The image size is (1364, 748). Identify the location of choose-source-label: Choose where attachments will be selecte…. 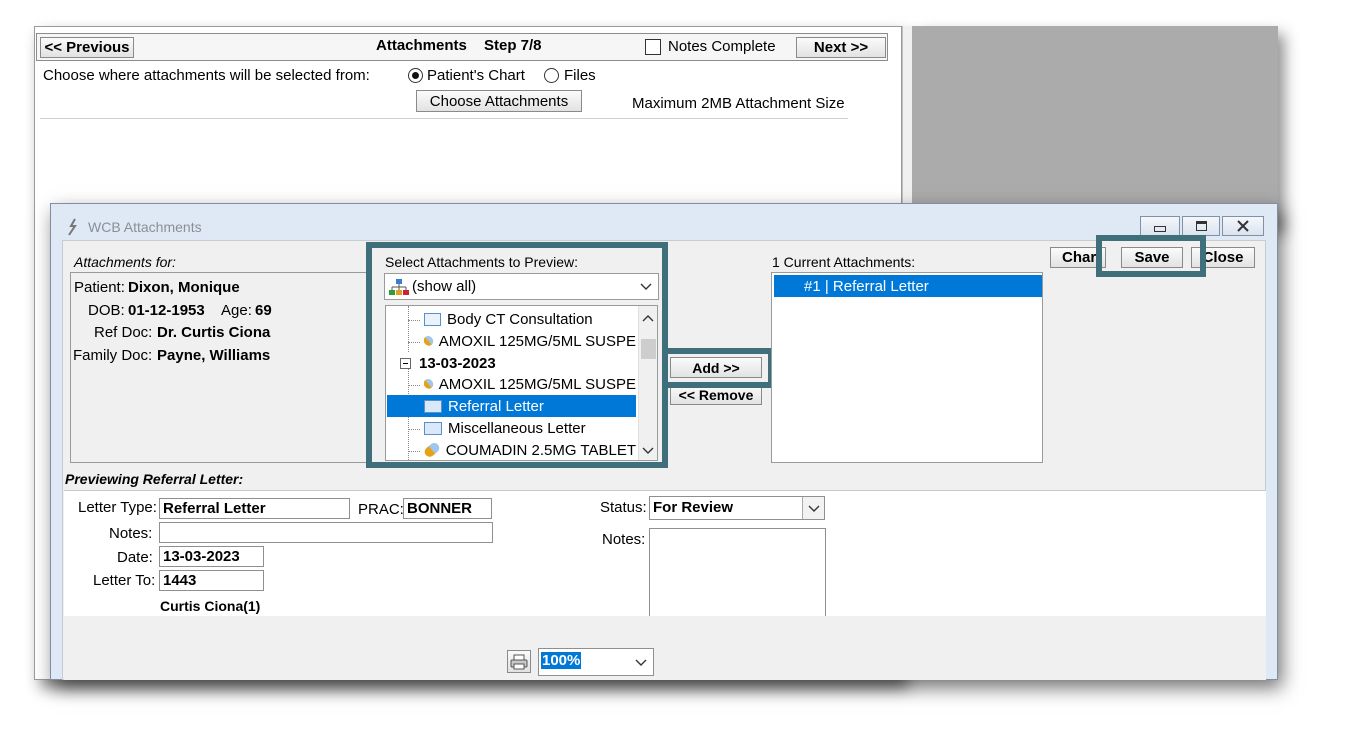
(206, 75).